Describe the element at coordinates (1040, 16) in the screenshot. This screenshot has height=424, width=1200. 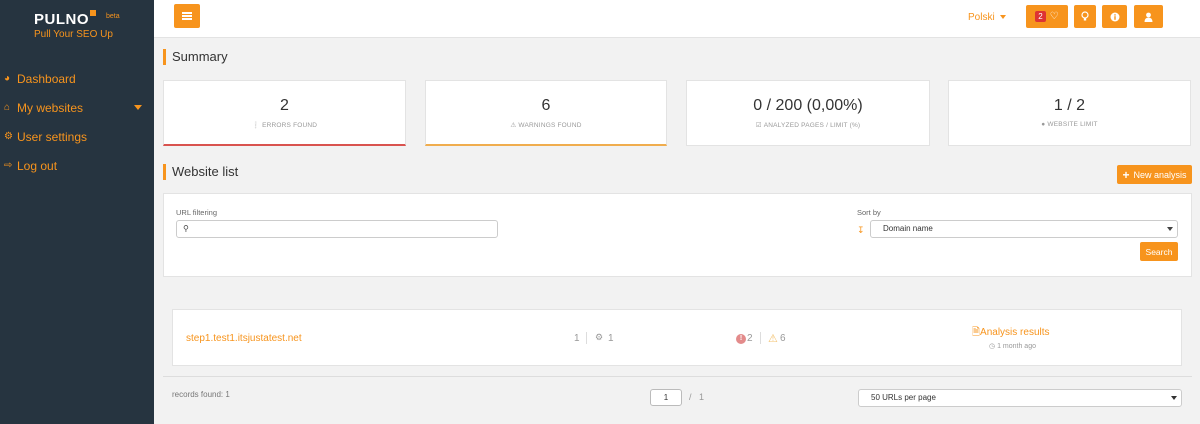
I see `notification-count-badge: 2` at that location.